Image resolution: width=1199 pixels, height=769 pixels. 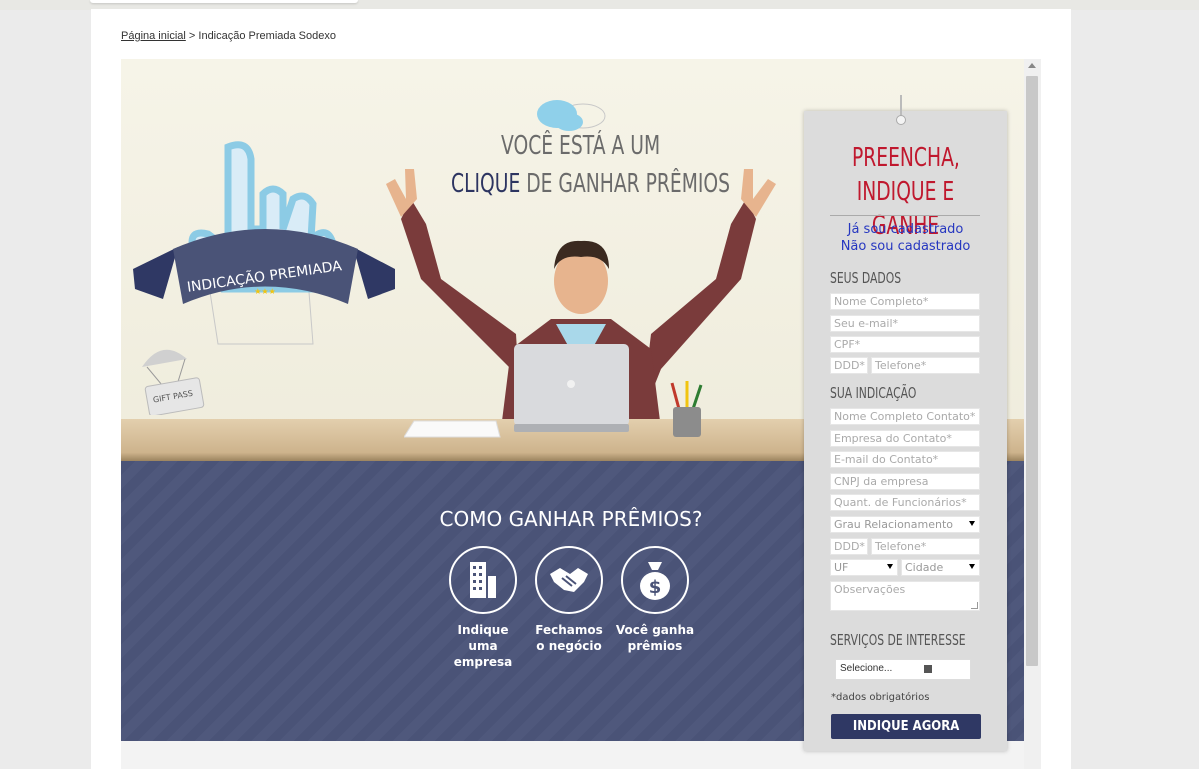 I want to click on gift-pass-parachute-illustration: GIFT PASS, so click(x=173, y=382).